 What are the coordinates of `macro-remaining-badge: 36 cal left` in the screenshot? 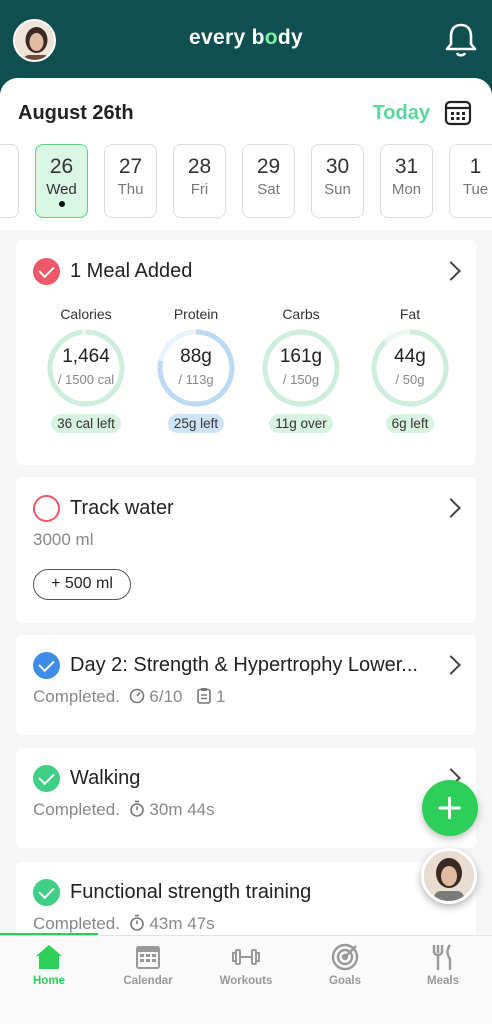 It's located at (86, 423).